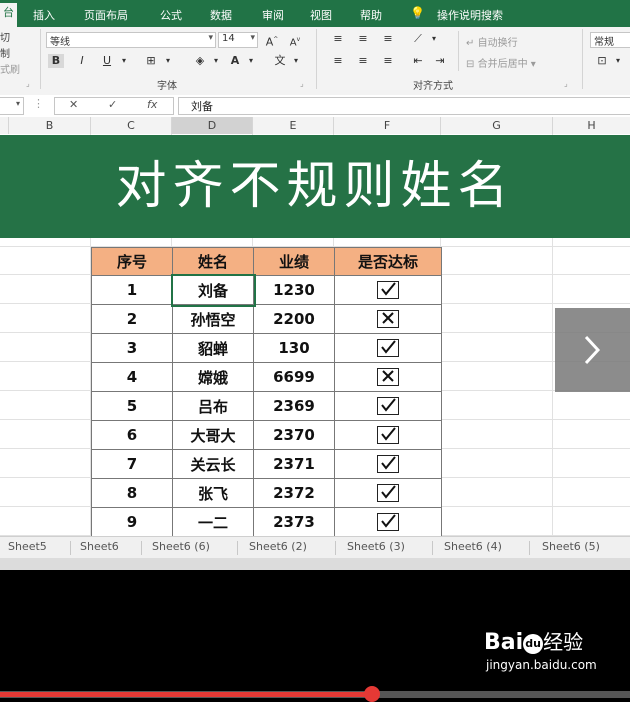 The height and width of the screenshot is (702, 630). I want to click on column-header-e: E, so click(293, 125).